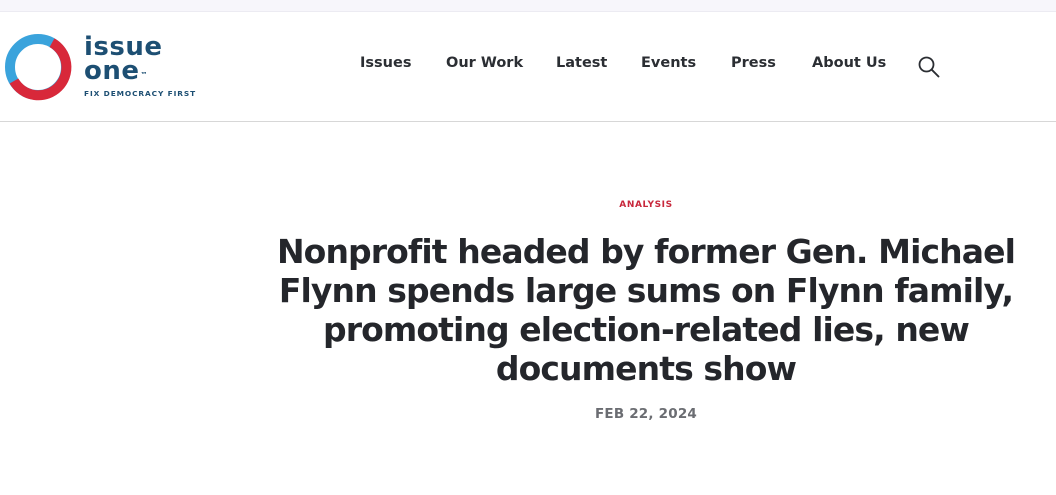 The height and width of the screenshot is (495, 1056). I want to click on nav-item-about-us: About Us, so click(849, 63).